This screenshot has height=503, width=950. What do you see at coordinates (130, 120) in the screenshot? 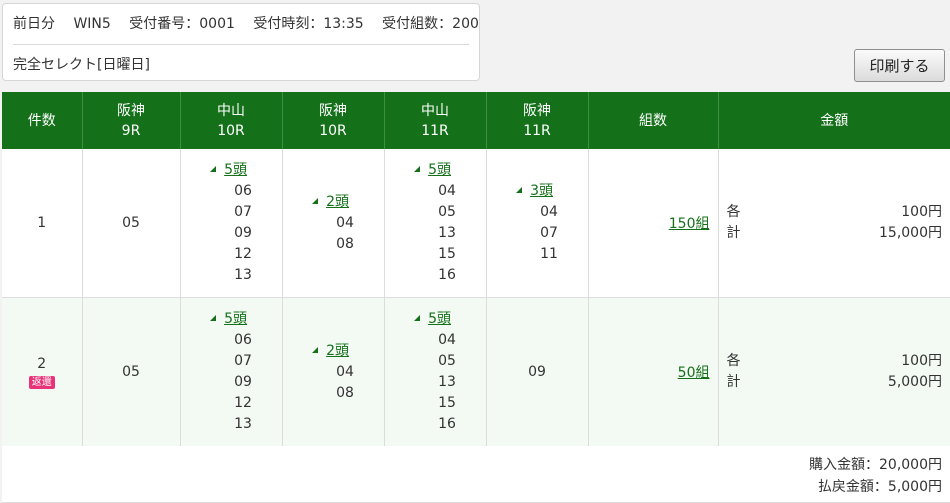
I see `header-race-1: 阪神 9R` at bounding box center [130, 120].